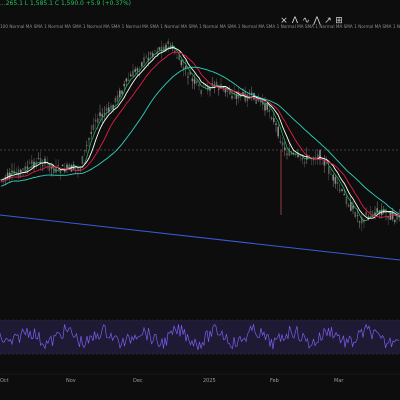 The height and width of the screenshot is (400, 400). I want to click on x-tick-label: Mar, so click(339, 381).